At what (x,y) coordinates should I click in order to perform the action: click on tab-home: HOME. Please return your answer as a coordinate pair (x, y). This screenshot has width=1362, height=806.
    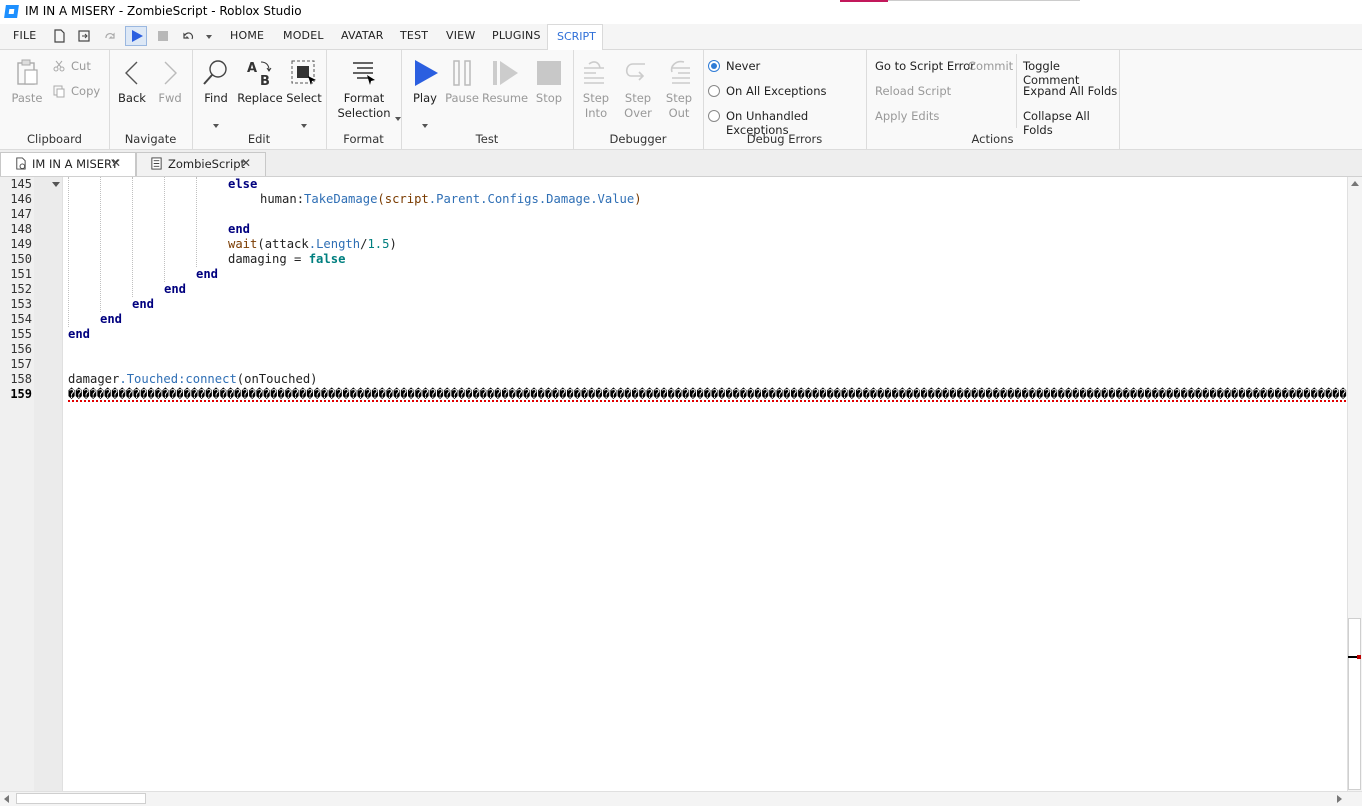
    Looking at the image, I should click on (247, 35).